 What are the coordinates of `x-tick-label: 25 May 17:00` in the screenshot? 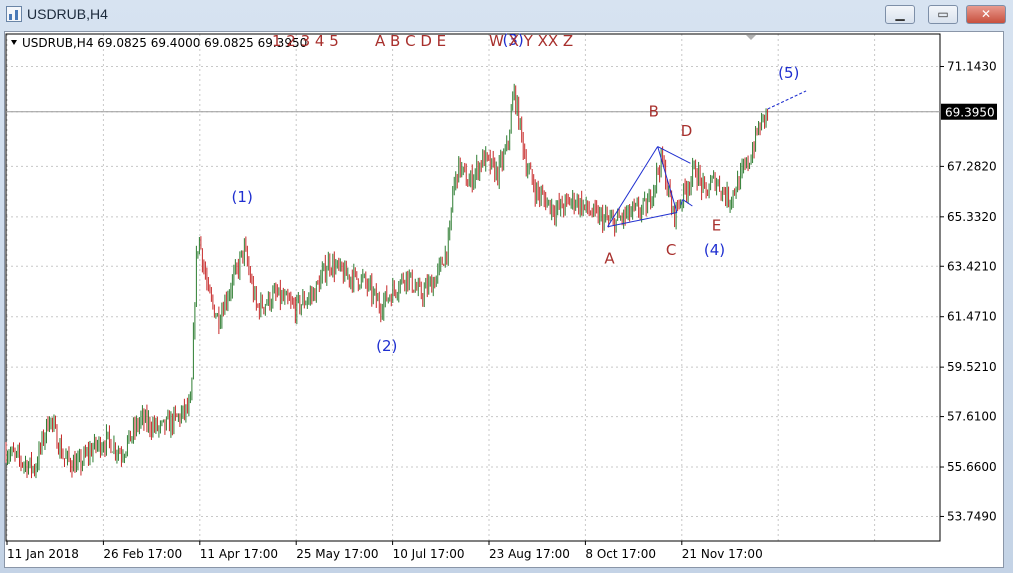 It's located at (337, 554).